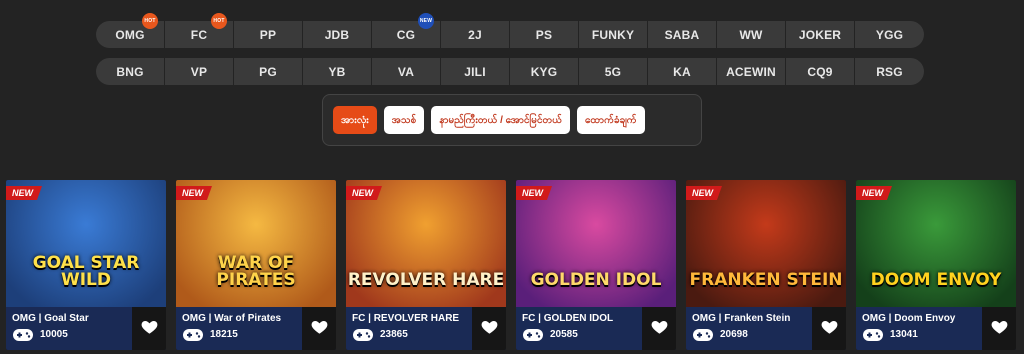 Image resolution: width=1024 pixels, height=354 pixels. I want to click on provider-button-omg: OMG HOT, so click(130, 30).